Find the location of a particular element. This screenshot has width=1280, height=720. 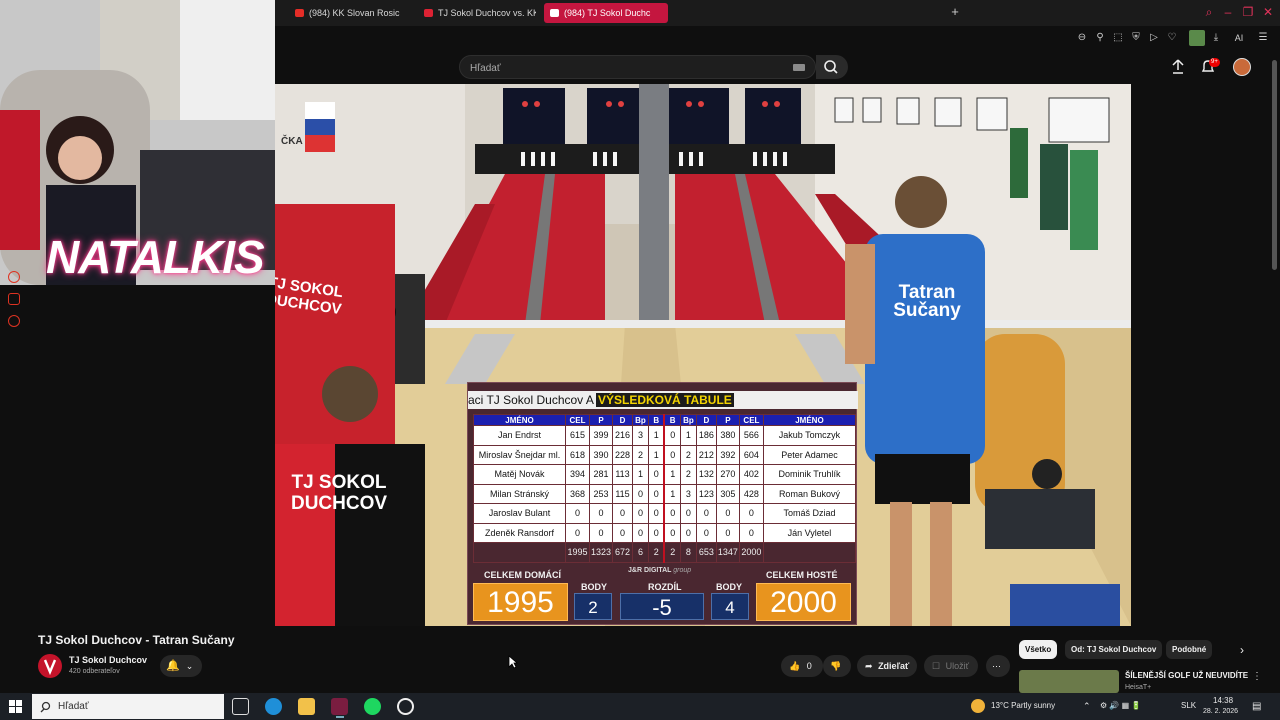

scoreboard-header: aci TJ Sokol Duchcov A VÝSLEDKOVÁ TABULE is located at coordinates (663, 400).